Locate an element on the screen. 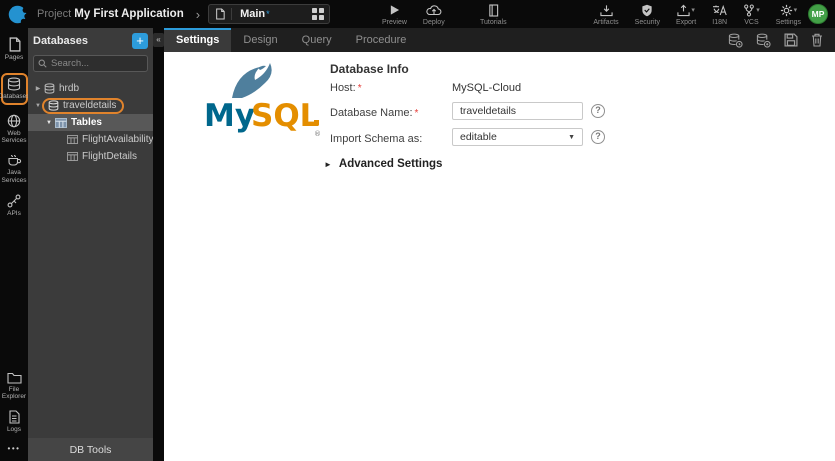 The height and width of the screenshot is (461, 835). security-button: Security is located at coordinates (647, 14).